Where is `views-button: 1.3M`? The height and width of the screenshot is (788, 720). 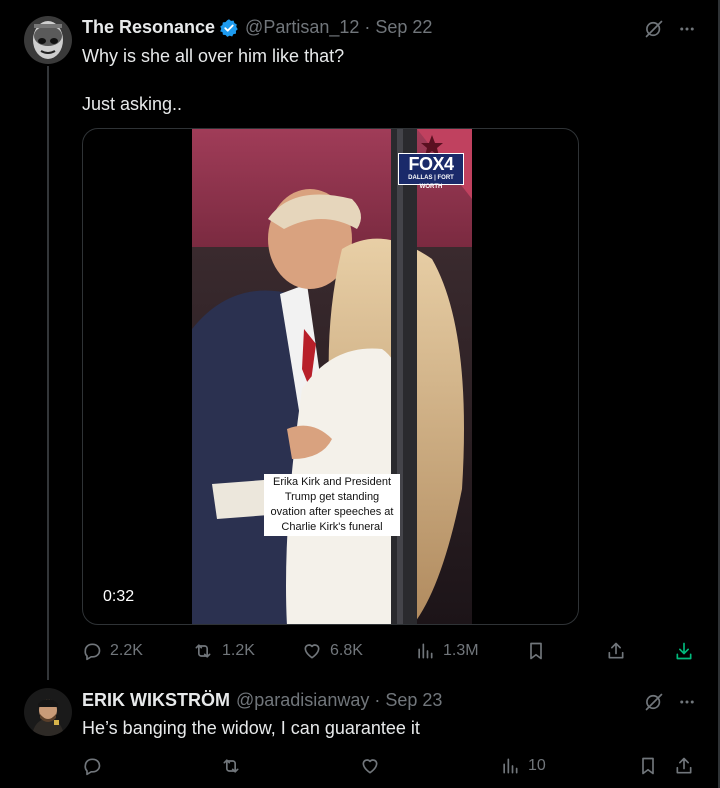 views-button: 1.3M is located at coordinates (447, 651).